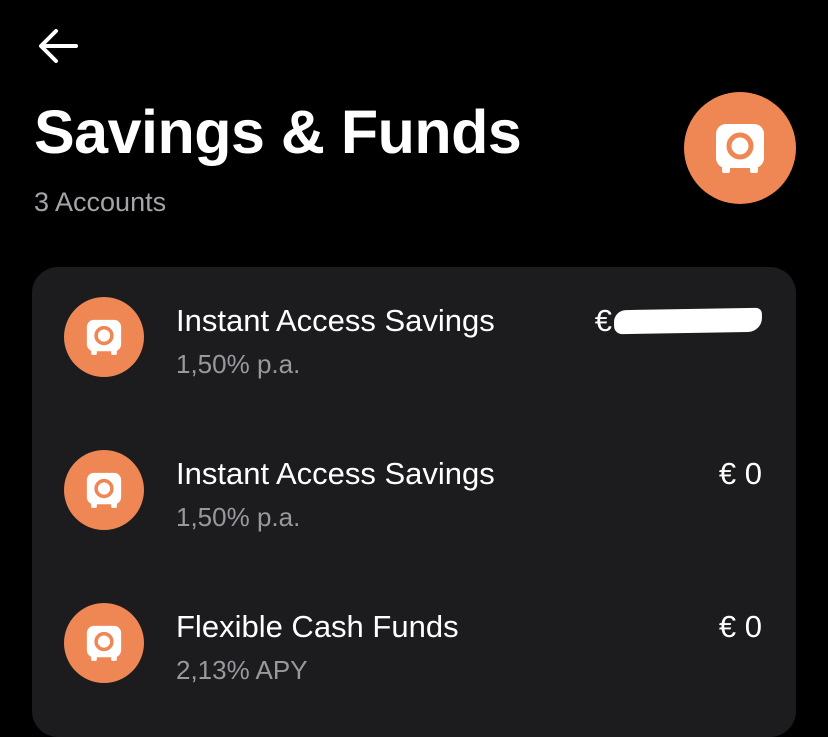 The height and width of the screenshot is (737, 828). Describe the element at coordinates (100, 202) in the screenshot. I see `accounts-count: 3 Accounts` at that location.